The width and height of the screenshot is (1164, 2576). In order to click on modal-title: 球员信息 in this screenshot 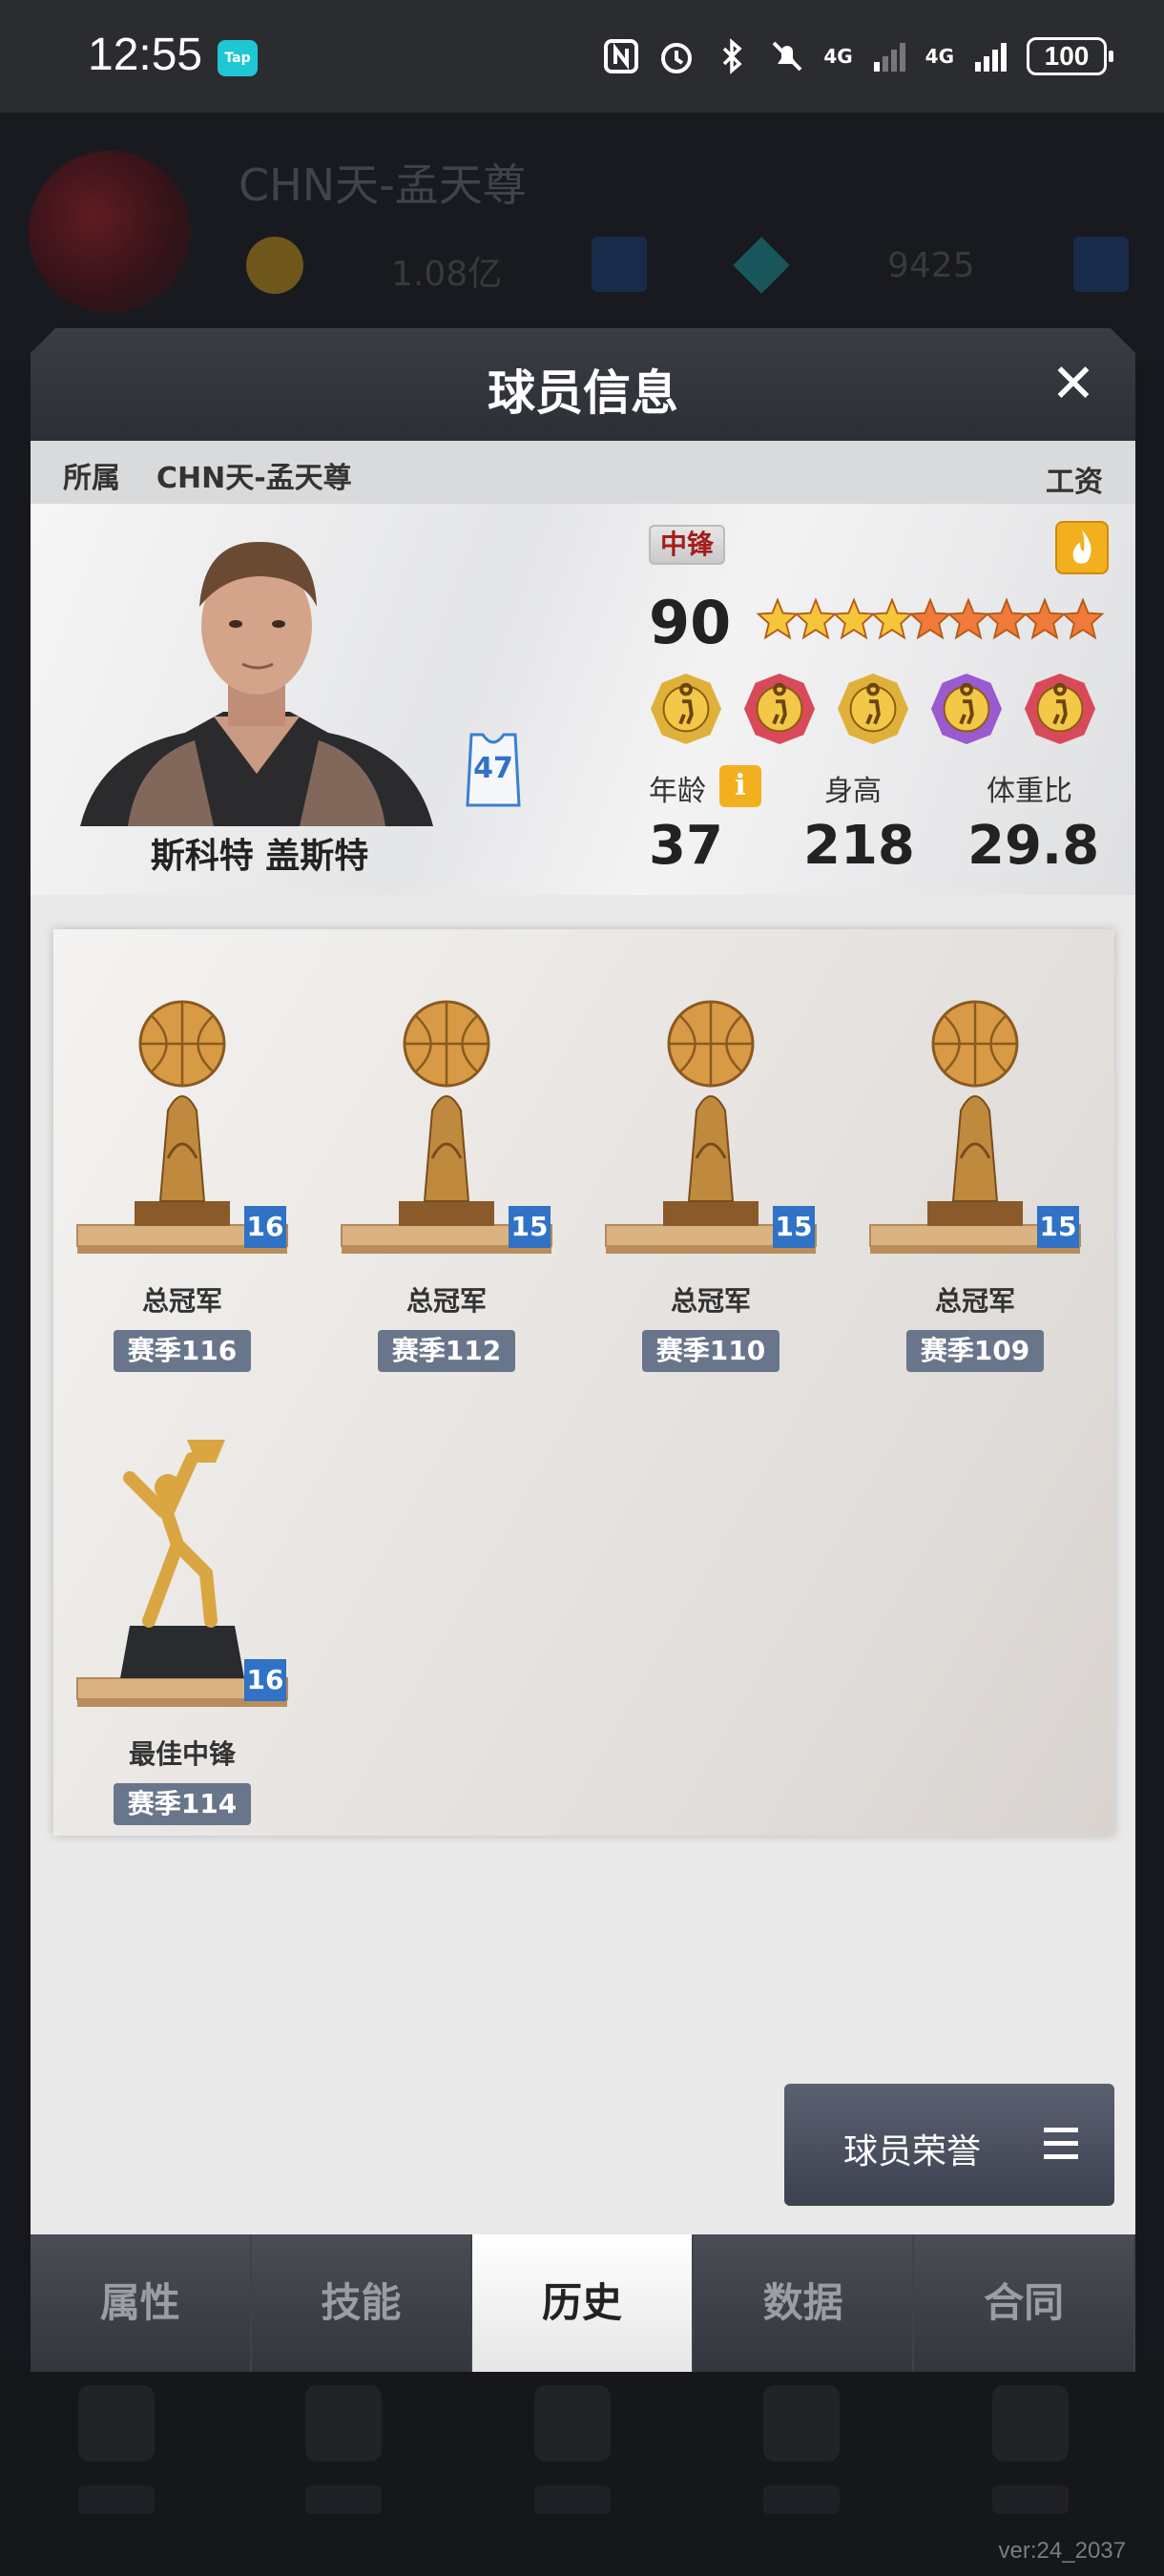, I will do `click(583, 393)`.